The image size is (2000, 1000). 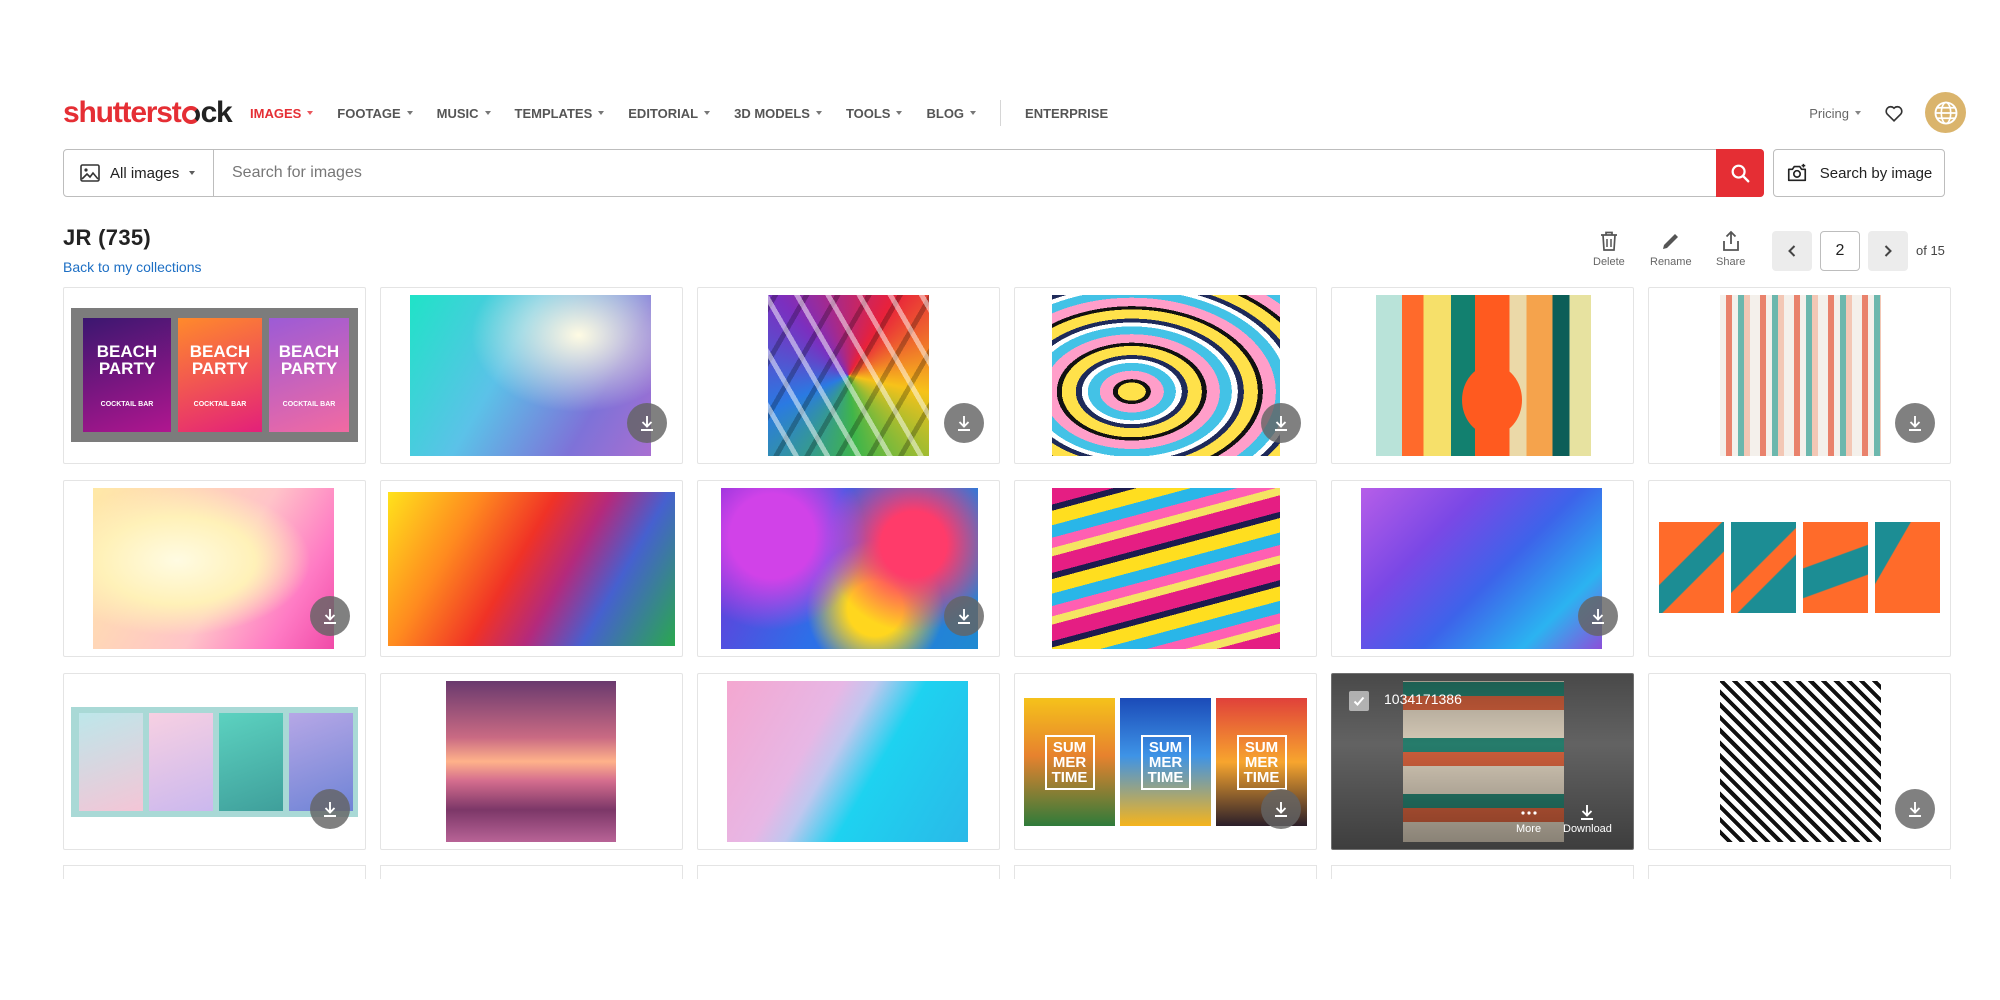 What do you see at coordinates (669, 113) in the screenshot?
I see `nav-item-editorial: EDITORIAL` at bounding box center [669, 113].